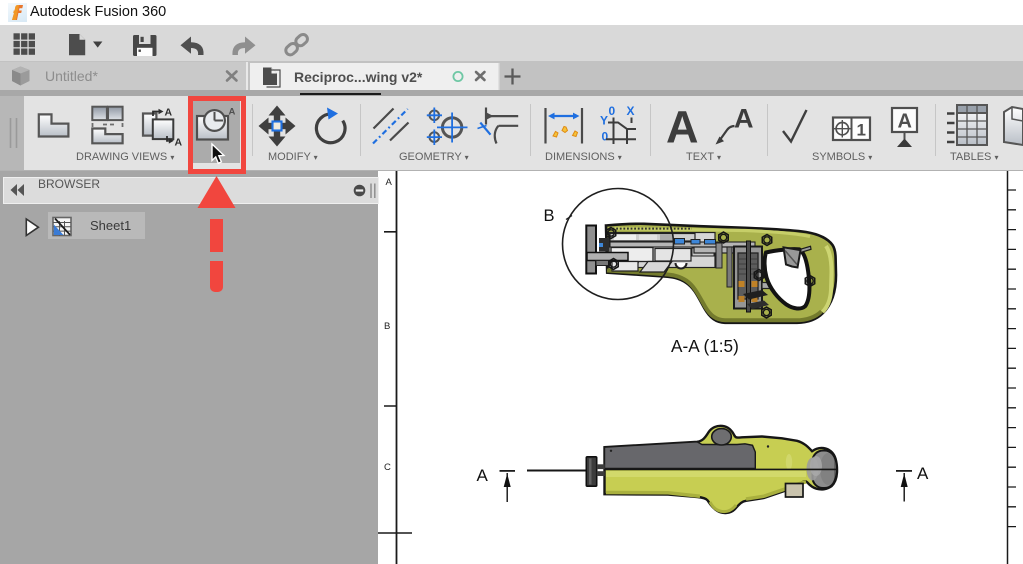 This screenshot has height=564, width=1023. What do you see at coordinates (631, 111) in the screenshot?
I see `svg-text: X` at bounding box center [631, 111].